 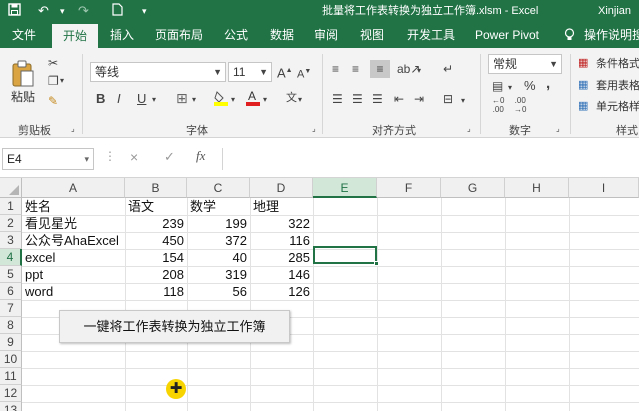 What do you see at coordinates (218, 188) in the screenshot?
I see `column-header: C` at bounding box center [218, 188].